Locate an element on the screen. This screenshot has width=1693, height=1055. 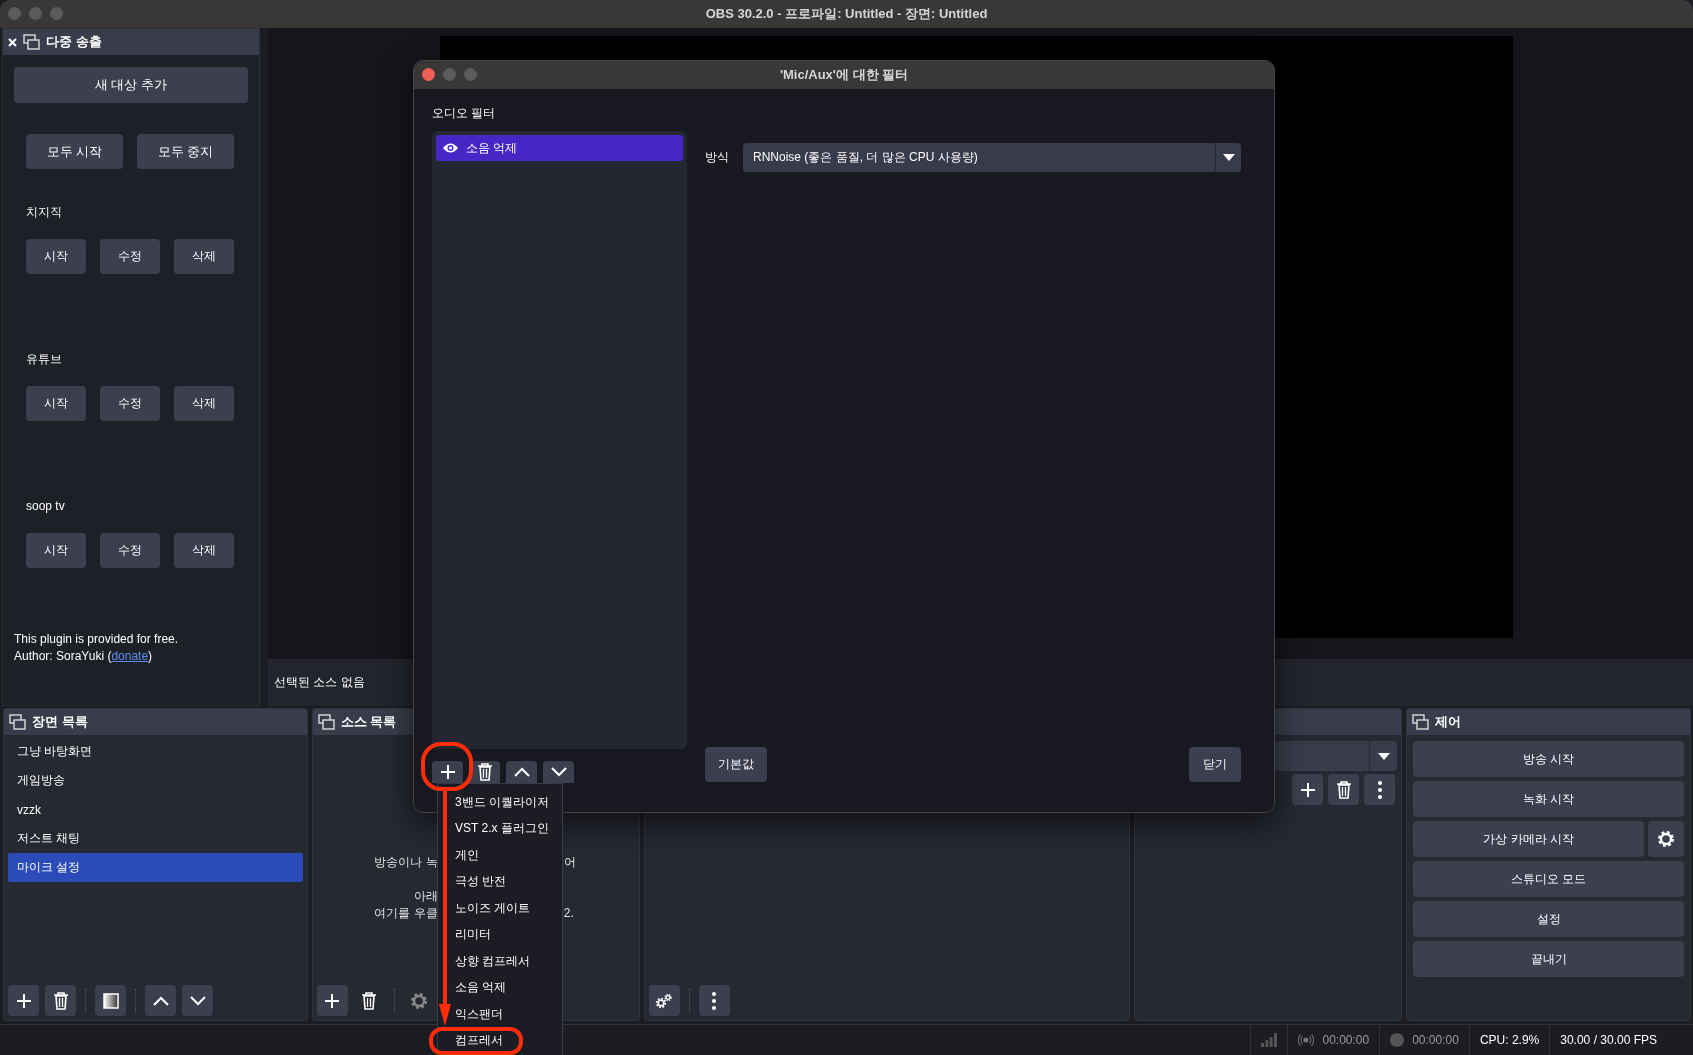
gears-icon is located at coordinates (664, 1000).